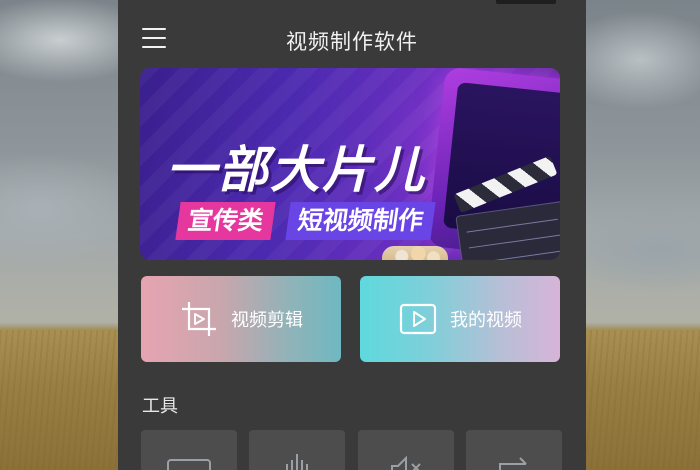 The height and width of the screenshot is (470, 700). What do you see at coordinates (199, 319) in the screenshot?
I see `crop-play-icon` at bounding box center [199, 319].